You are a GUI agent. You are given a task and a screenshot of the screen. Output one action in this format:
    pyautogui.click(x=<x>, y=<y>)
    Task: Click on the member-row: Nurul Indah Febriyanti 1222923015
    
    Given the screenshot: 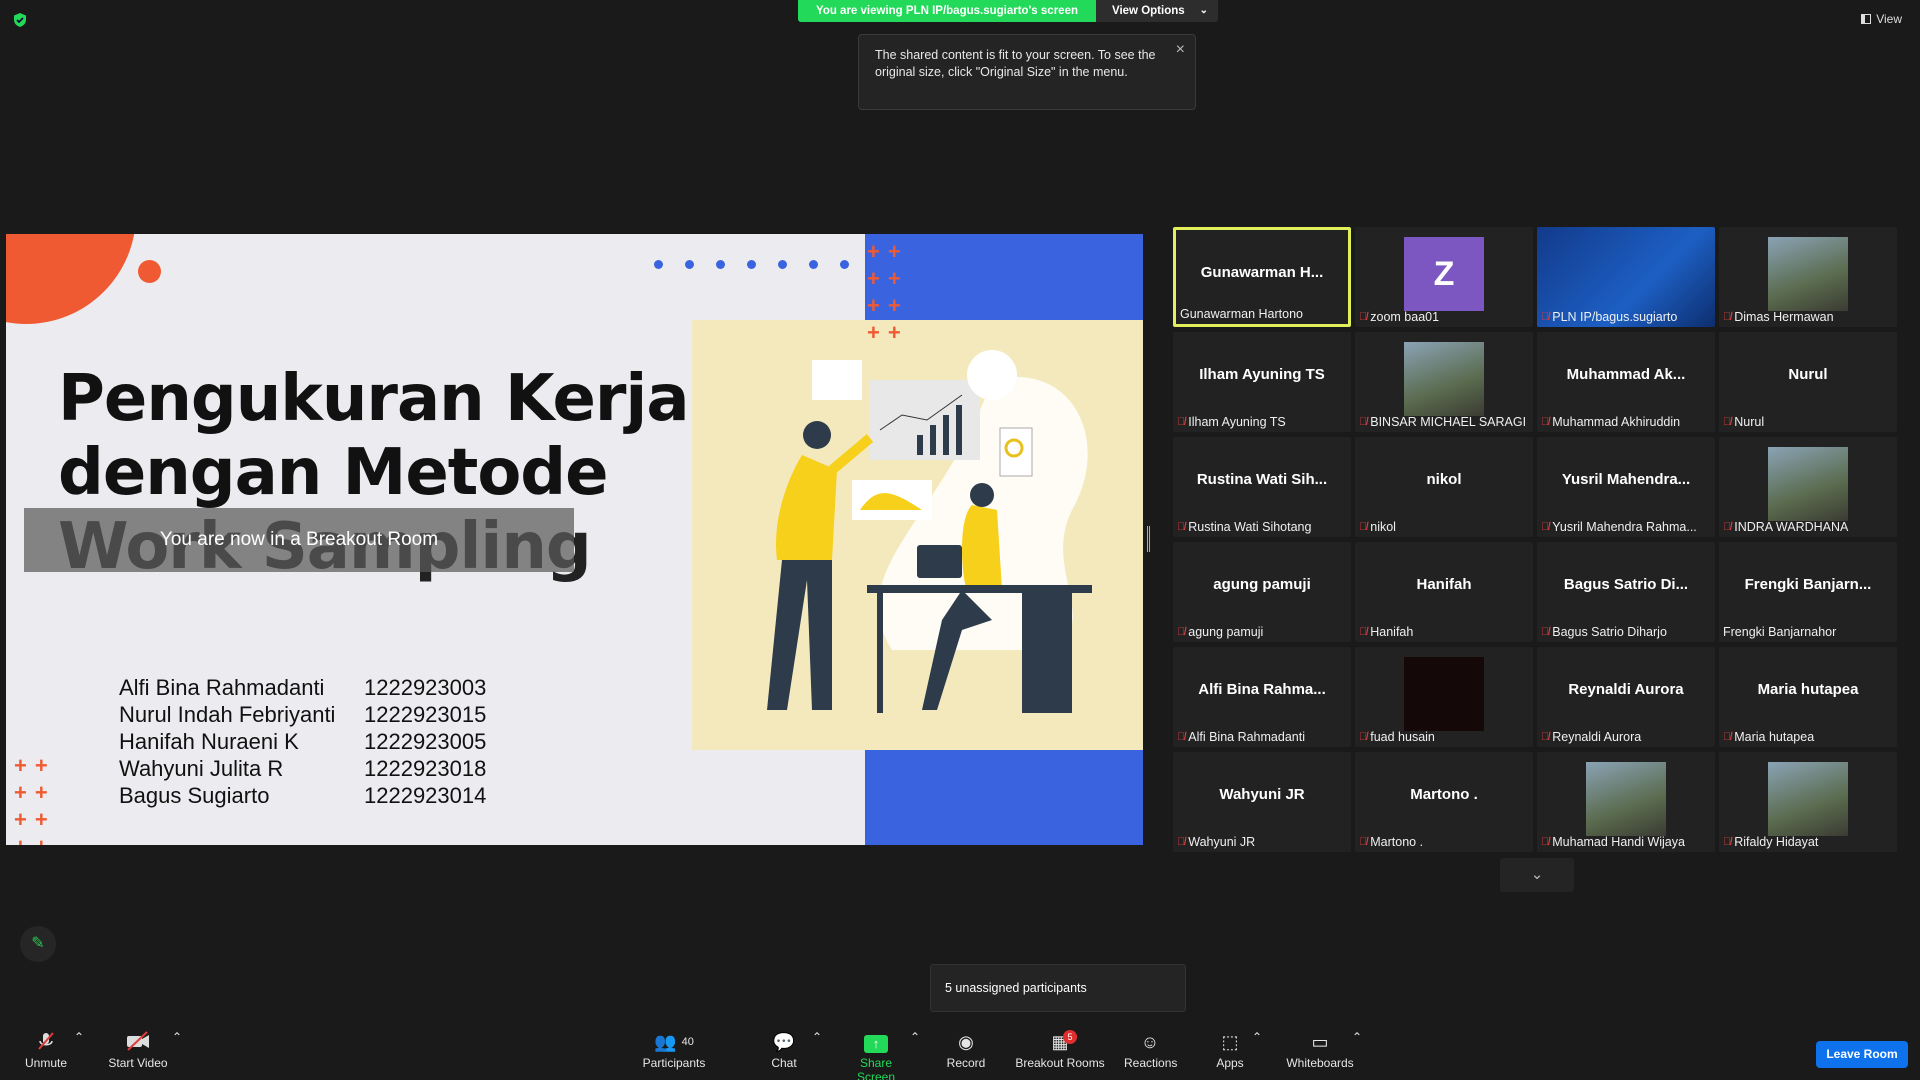 What is the action you would take?
    pyautogui.click(x=303, y=714)
    